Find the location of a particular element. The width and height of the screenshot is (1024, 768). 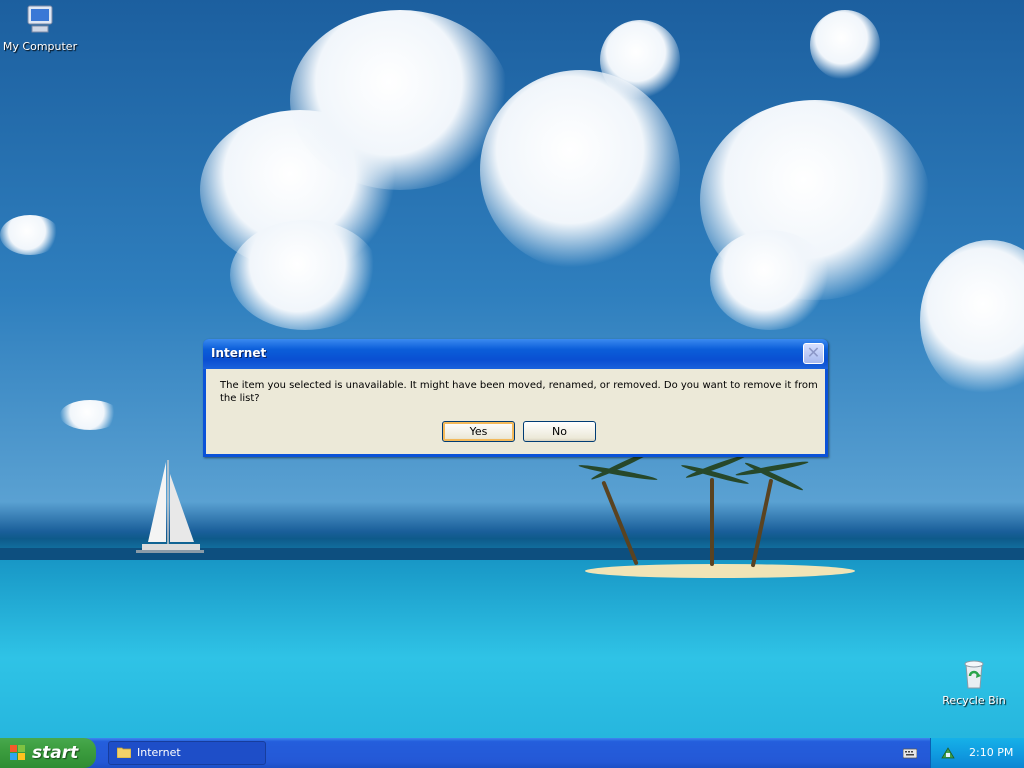

system-tray: 2:10 PM is located at coordinates (977, 753).